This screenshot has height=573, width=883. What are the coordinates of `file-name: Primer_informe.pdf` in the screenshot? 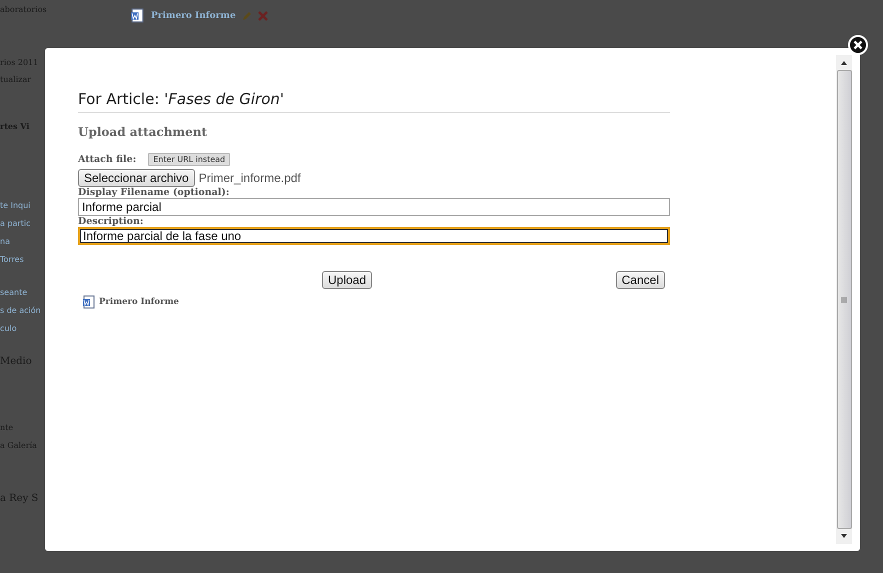 It's located at (249, 178).